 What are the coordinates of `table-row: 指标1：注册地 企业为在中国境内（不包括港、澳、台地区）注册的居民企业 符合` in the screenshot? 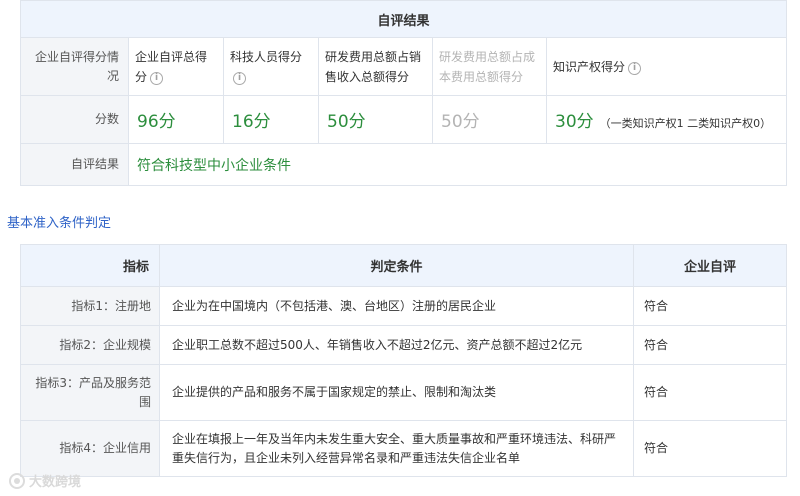 It's located at (403, 306).